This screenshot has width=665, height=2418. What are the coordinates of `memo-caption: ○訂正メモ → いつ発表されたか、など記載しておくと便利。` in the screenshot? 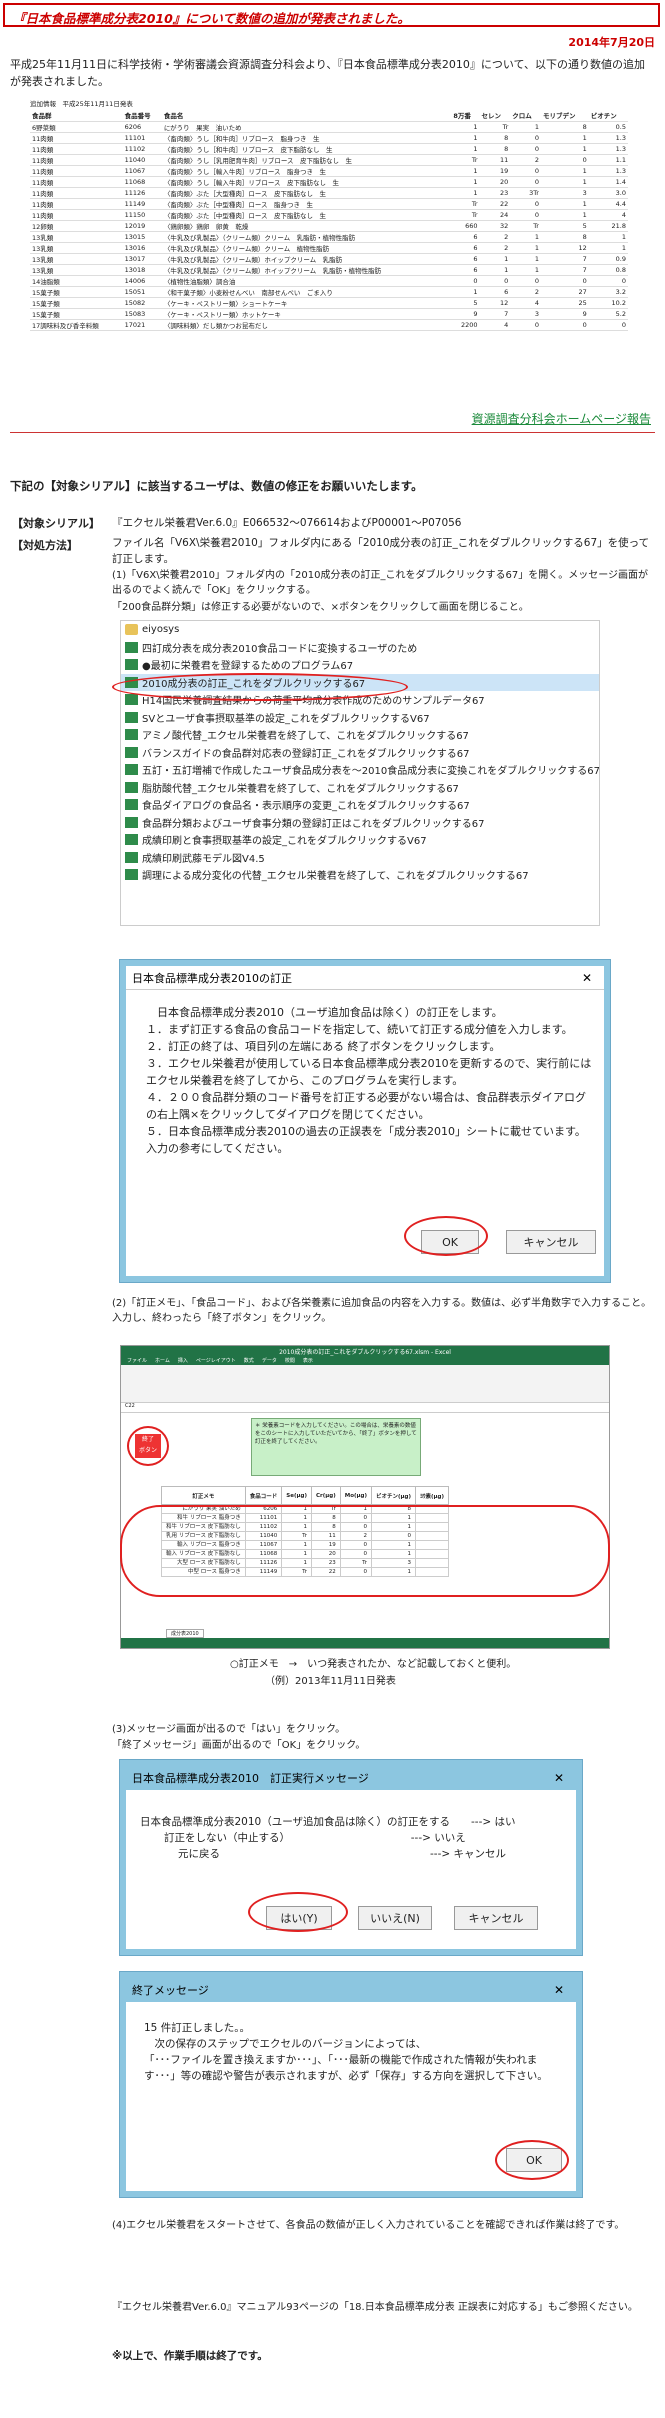 It's located at (373, 1664).